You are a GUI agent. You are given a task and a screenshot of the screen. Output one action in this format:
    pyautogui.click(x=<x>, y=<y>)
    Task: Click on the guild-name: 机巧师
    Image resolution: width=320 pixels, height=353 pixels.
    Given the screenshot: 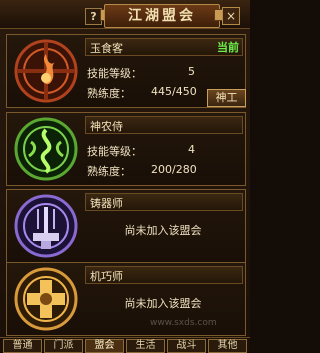 What is the action you would take?
    pyautogui.click(x=106, y=276)
    